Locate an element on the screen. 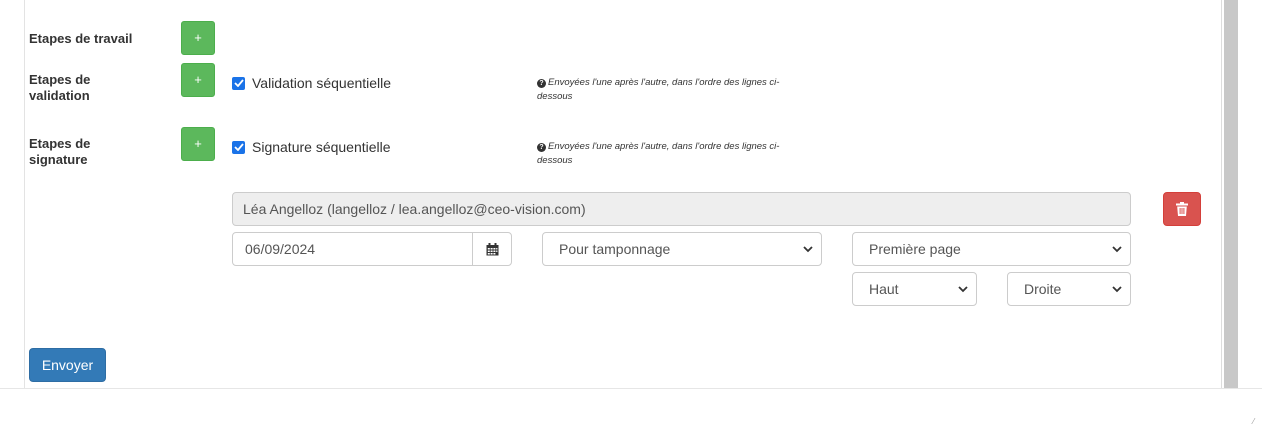 The image size is (1262, 426). horizontal-position-value: Droite is located at coordinates (1043, 289).